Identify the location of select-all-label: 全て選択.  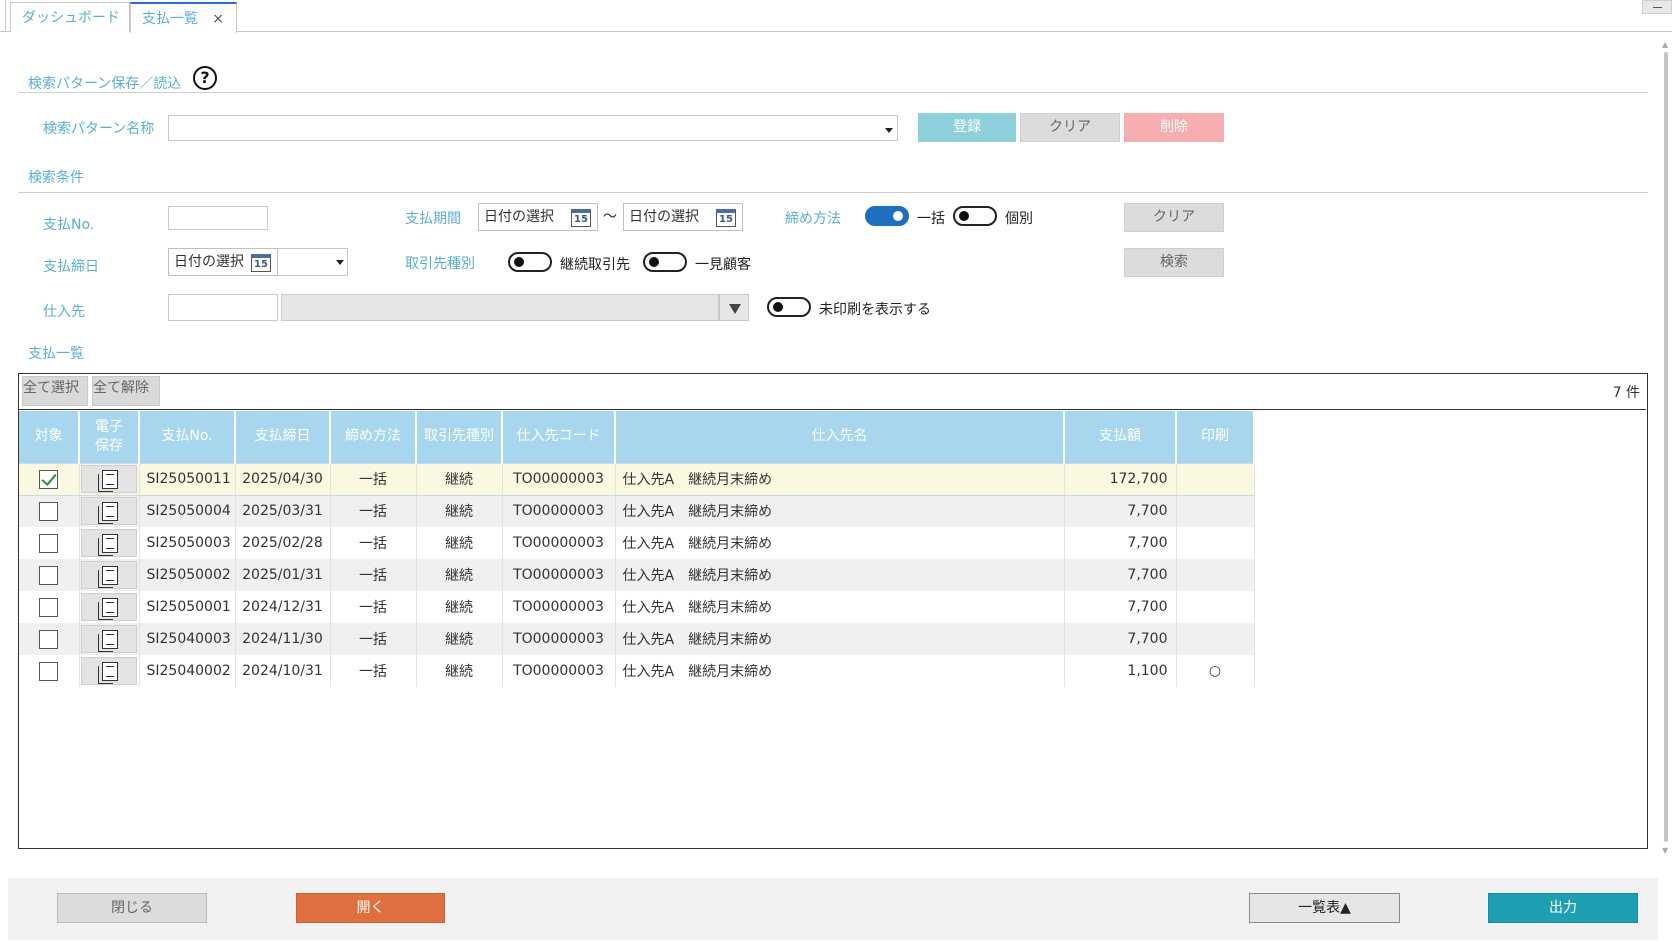
(51, 388).